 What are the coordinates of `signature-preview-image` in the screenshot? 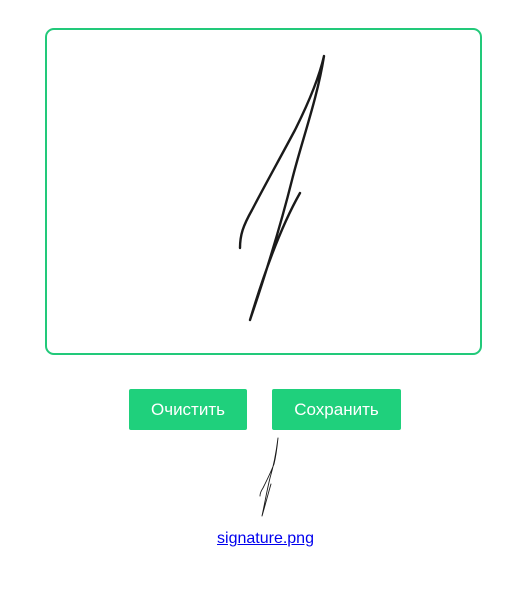 It's located at (265, 477).